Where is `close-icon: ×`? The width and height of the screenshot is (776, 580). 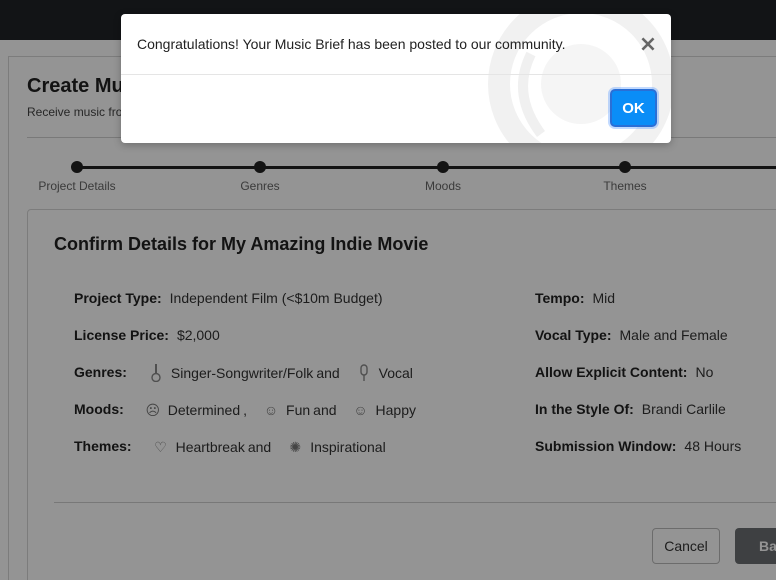 close-icon: × is located at coordinates (648, 45).